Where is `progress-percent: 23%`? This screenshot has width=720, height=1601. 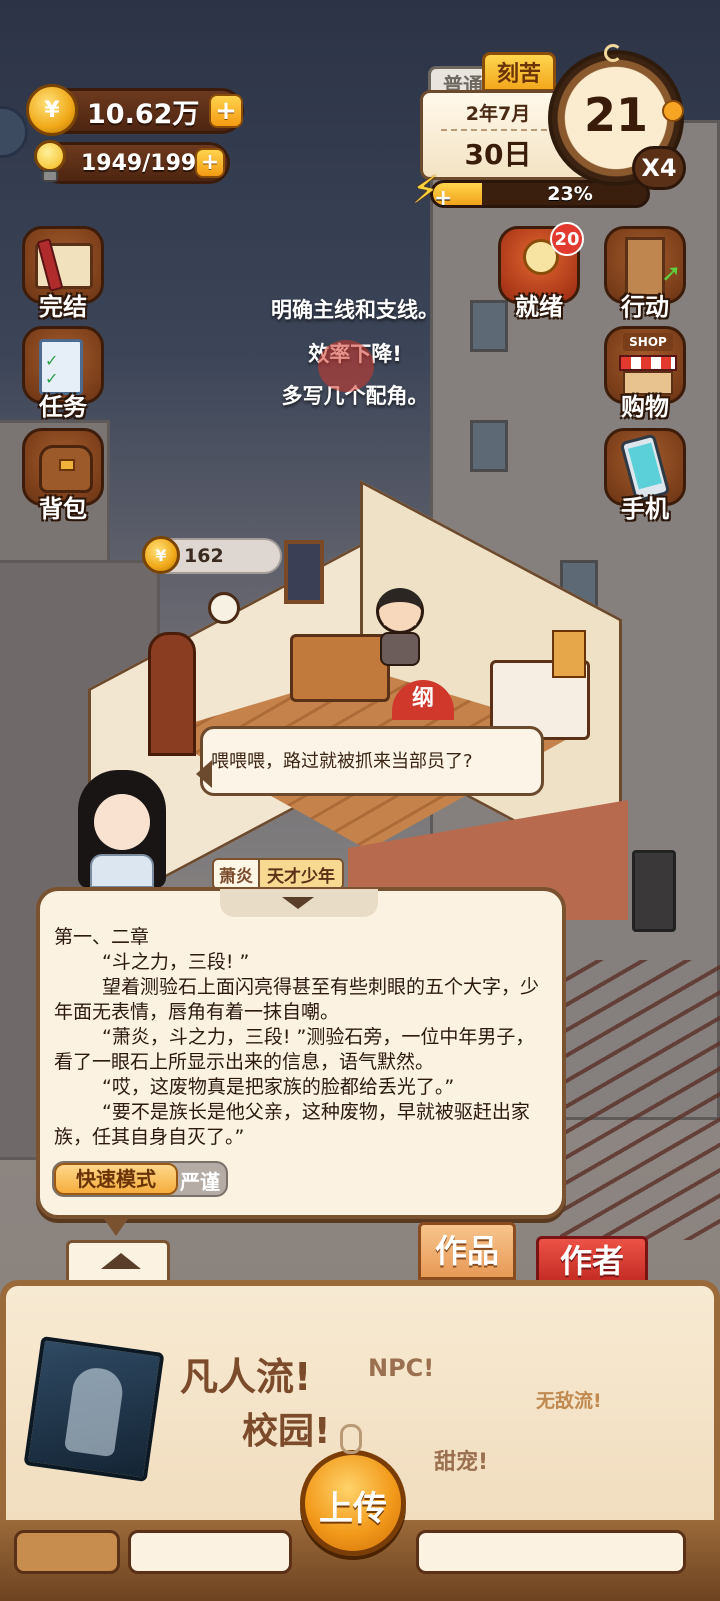 progress-percent: 23% is located at coordinates (570, 194).